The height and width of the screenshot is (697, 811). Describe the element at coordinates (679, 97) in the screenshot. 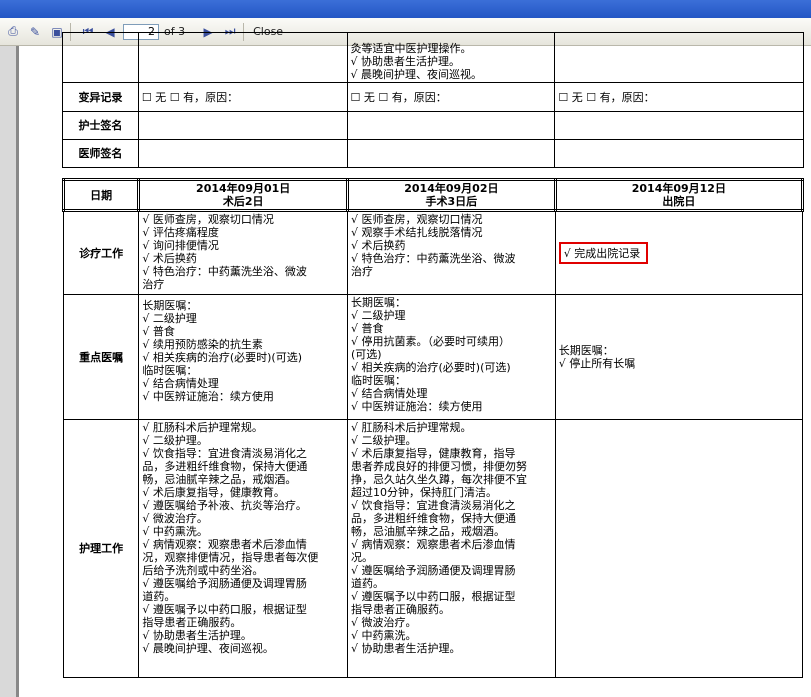

I see `variance-checkbox-col3: ☐ 无 ☐ 有，原因：` at that location.